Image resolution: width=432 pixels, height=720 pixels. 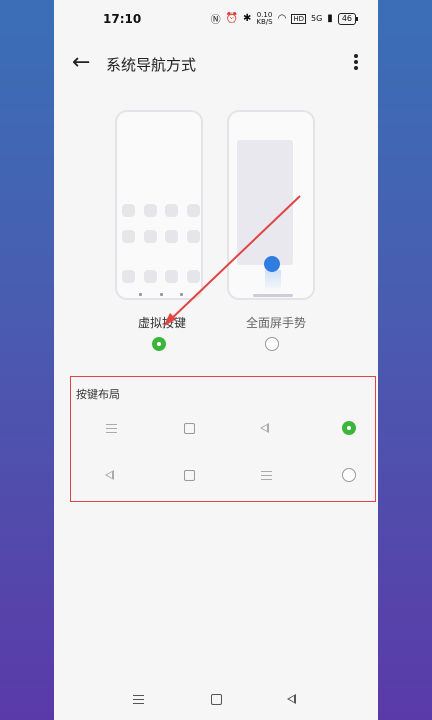 I want to click on arrow-left-icon: ←, so click(x=81, y=63).